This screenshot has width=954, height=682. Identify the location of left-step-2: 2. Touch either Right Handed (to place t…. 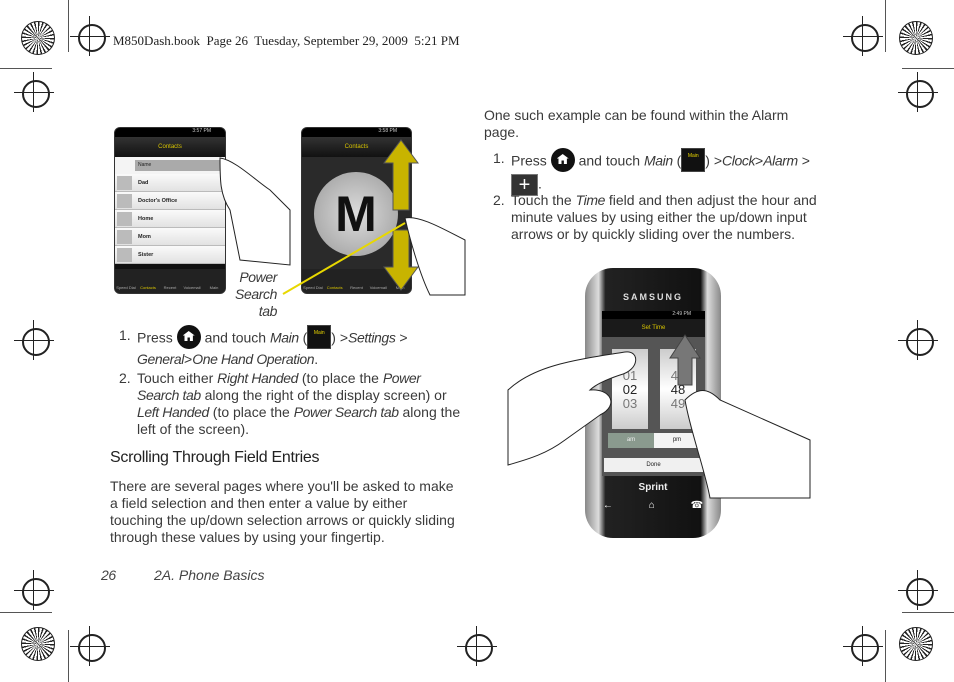
(290, 403).